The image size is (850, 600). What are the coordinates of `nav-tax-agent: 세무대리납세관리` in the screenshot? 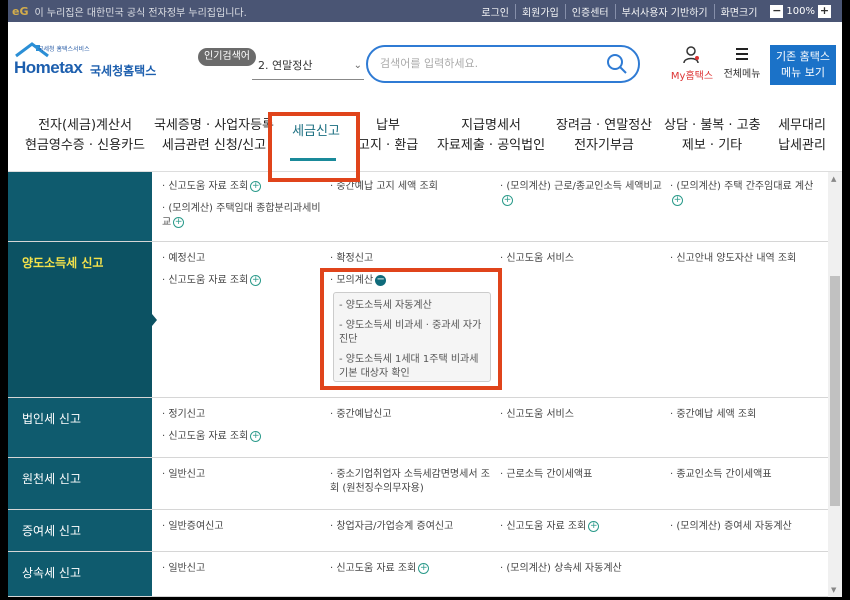 It's located at (802, 136).